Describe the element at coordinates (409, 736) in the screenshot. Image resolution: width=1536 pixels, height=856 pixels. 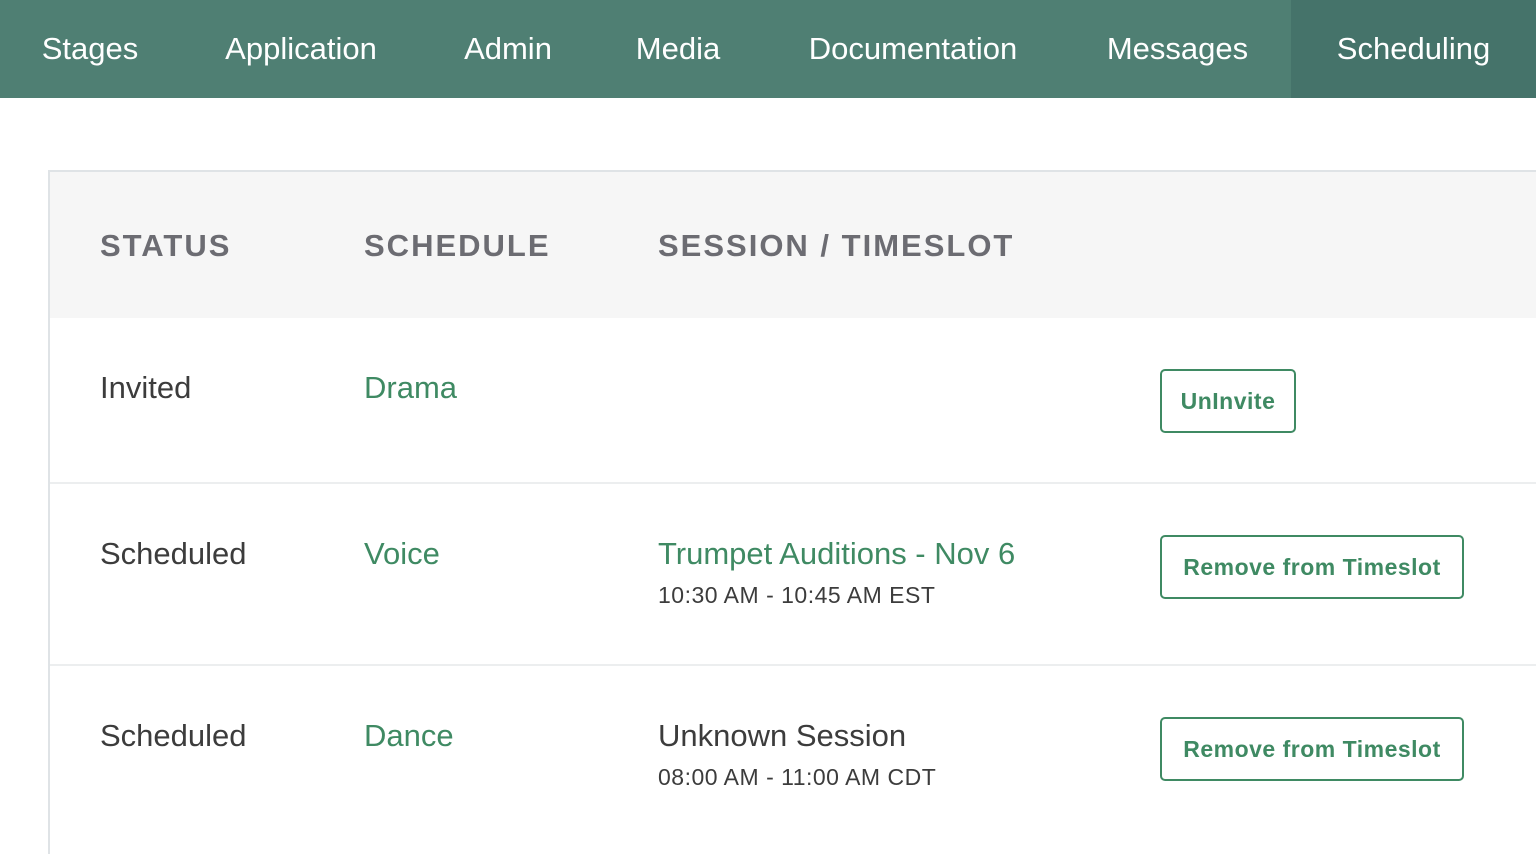
I see `schedule-link: Dance` at that location.